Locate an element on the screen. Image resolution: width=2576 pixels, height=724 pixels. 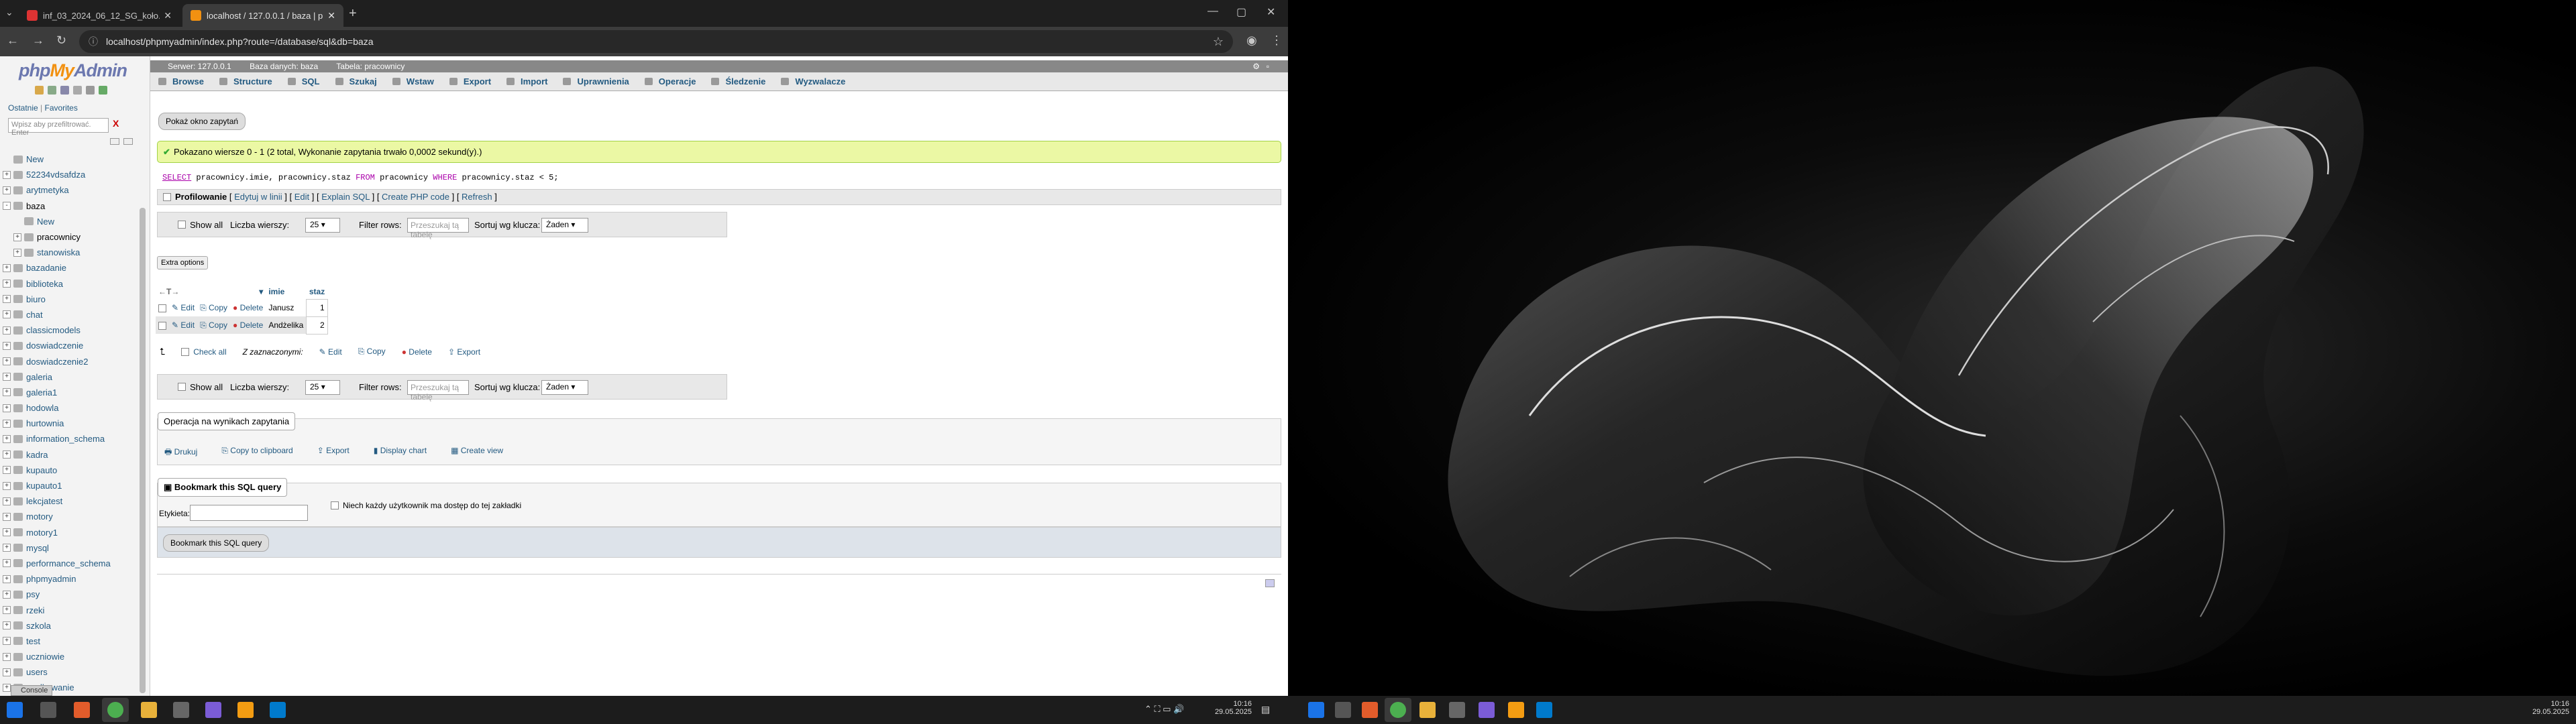
collapse-icon: ▫ is located at coordinates (1268, 66).